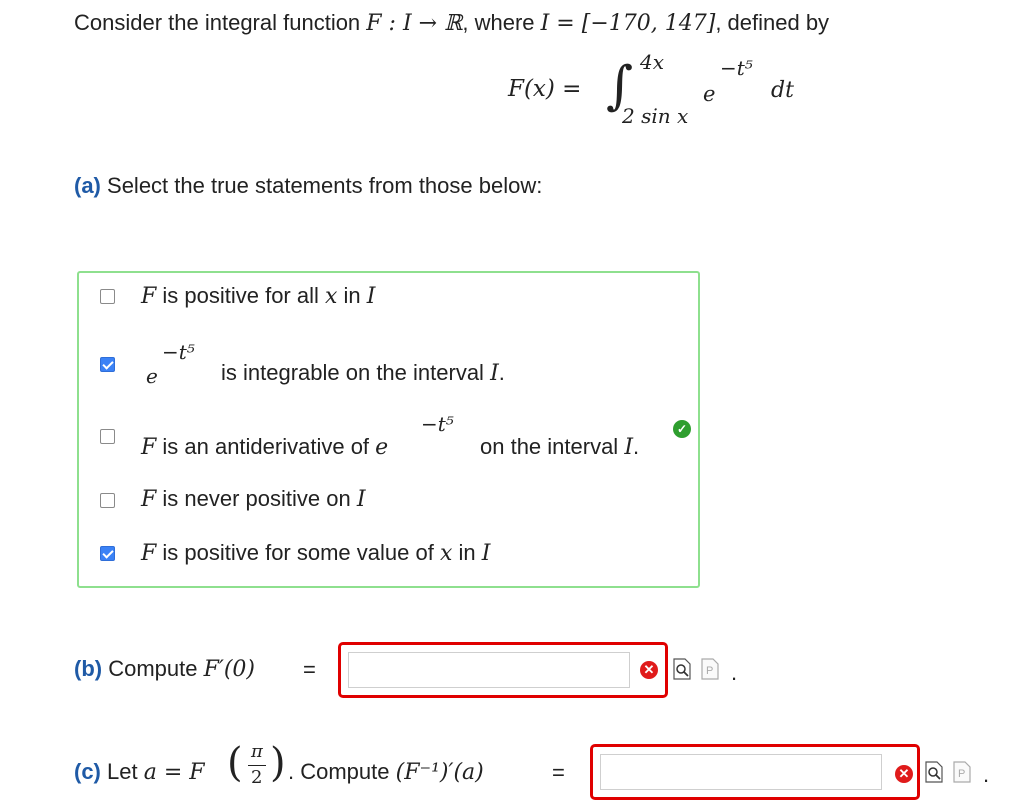 The height and width of the screenshot is (808, 1014). I want to click on right-paren-icon: ), so click(278, 763).